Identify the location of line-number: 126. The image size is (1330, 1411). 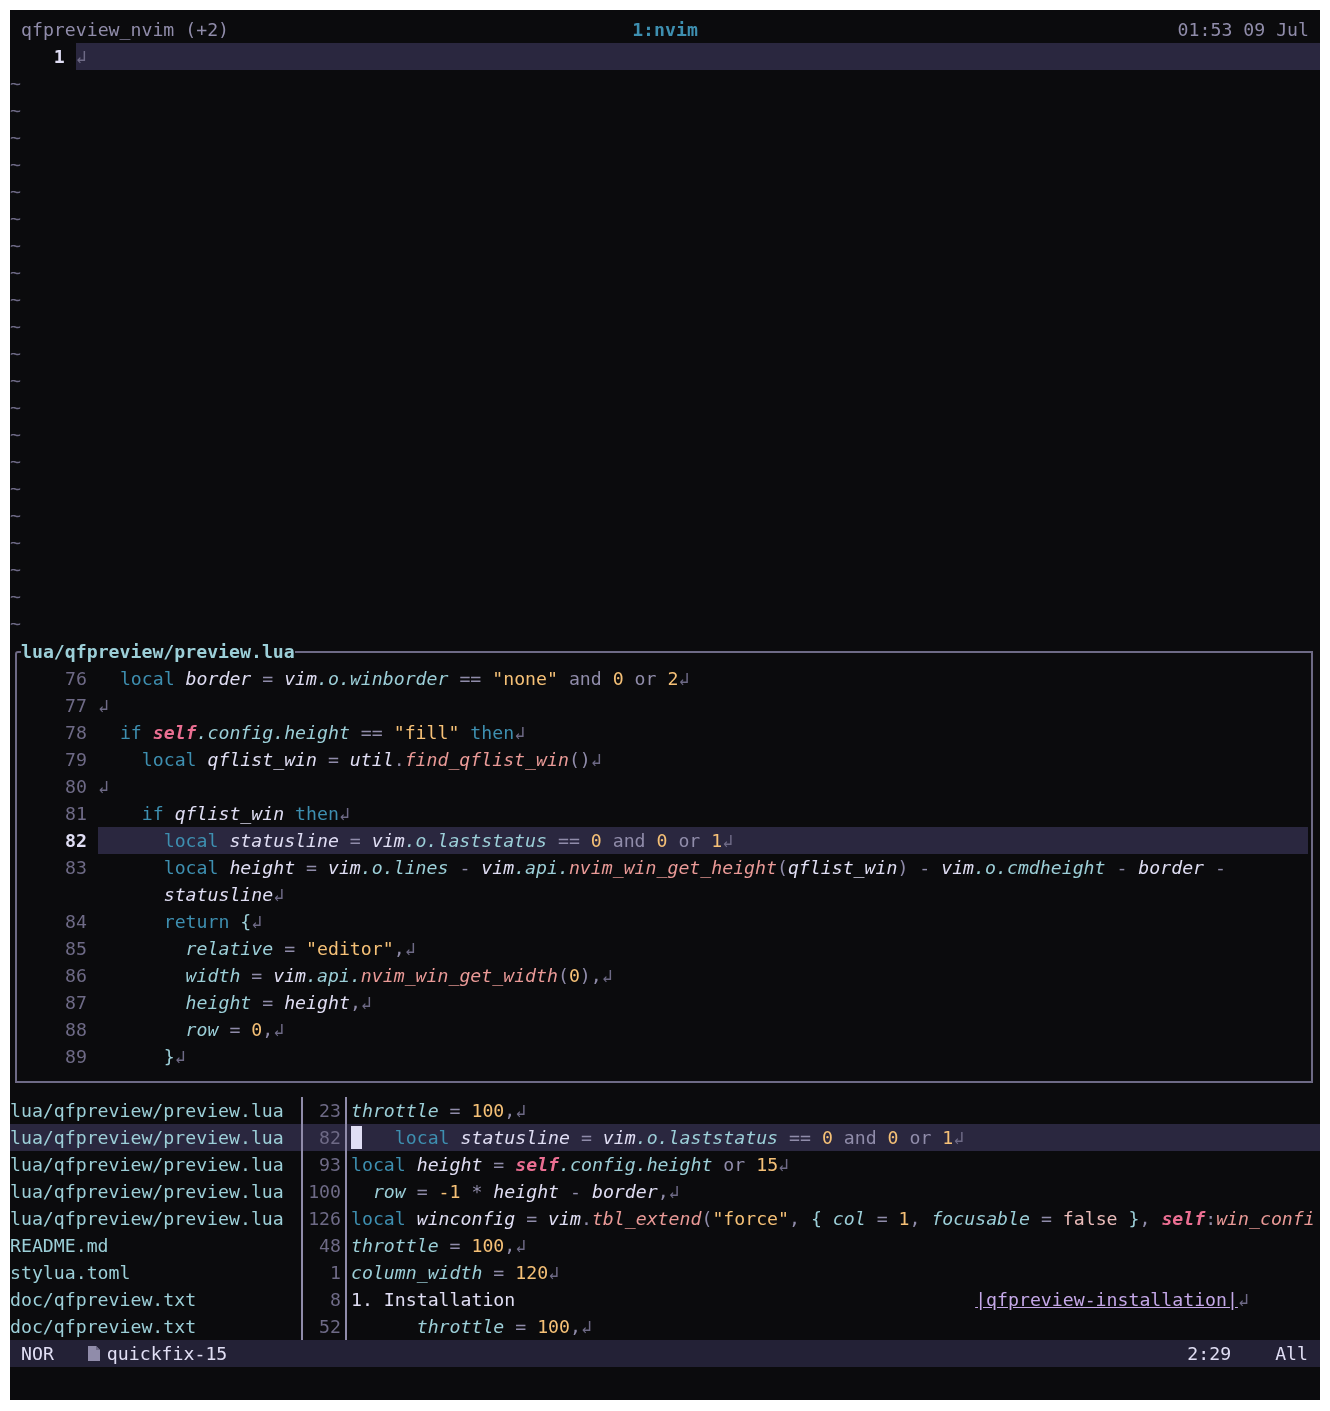
(324, 1218).